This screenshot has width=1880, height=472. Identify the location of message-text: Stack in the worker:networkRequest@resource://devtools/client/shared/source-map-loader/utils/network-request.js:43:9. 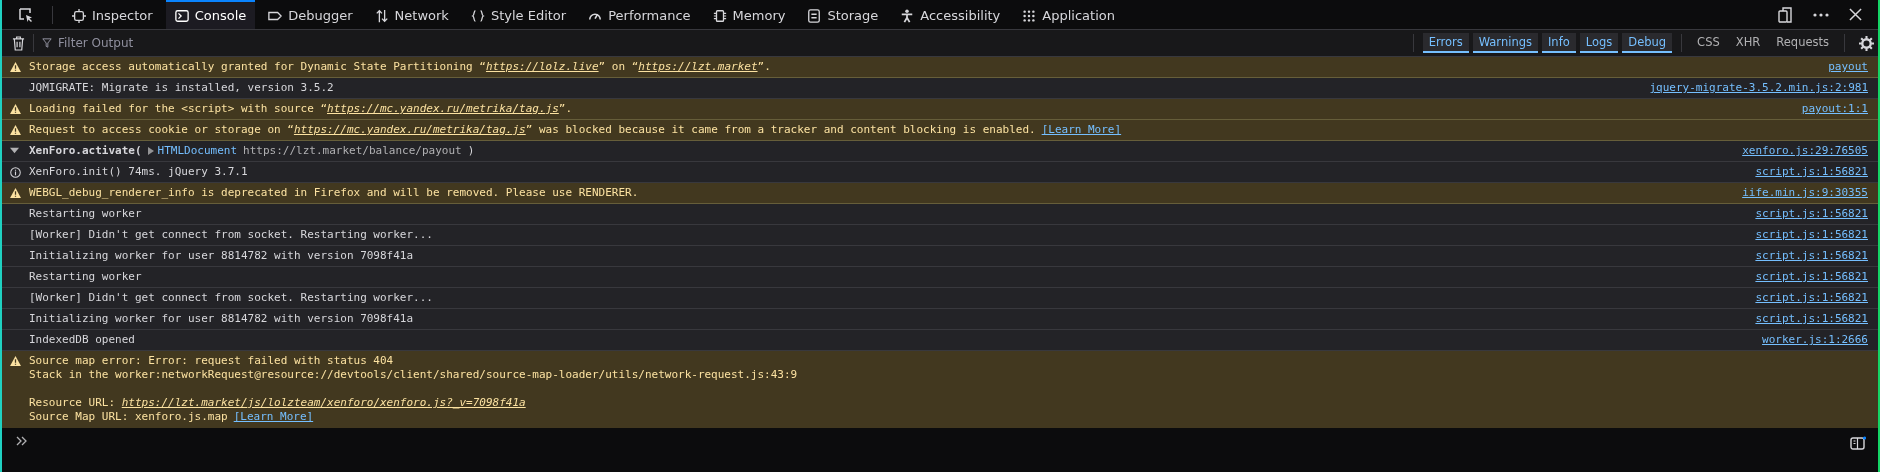
(413, 375).